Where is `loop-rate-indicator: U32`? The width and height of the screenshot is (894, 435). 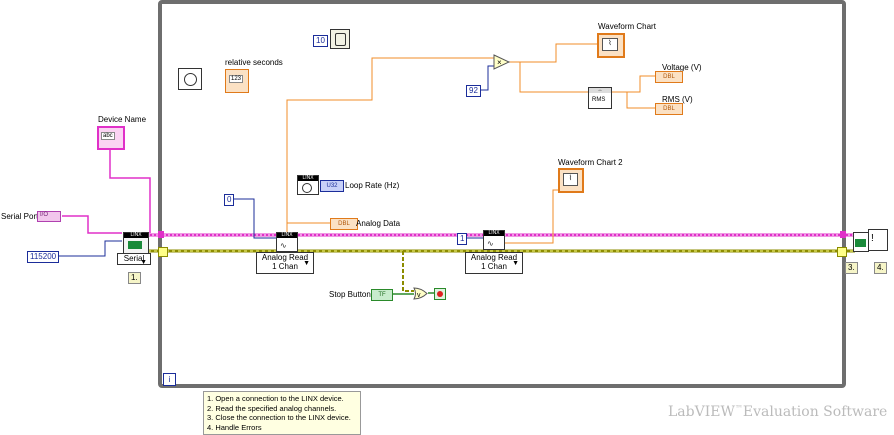
loop-rate-indicator: U32 is located at coordinates (332, 186).